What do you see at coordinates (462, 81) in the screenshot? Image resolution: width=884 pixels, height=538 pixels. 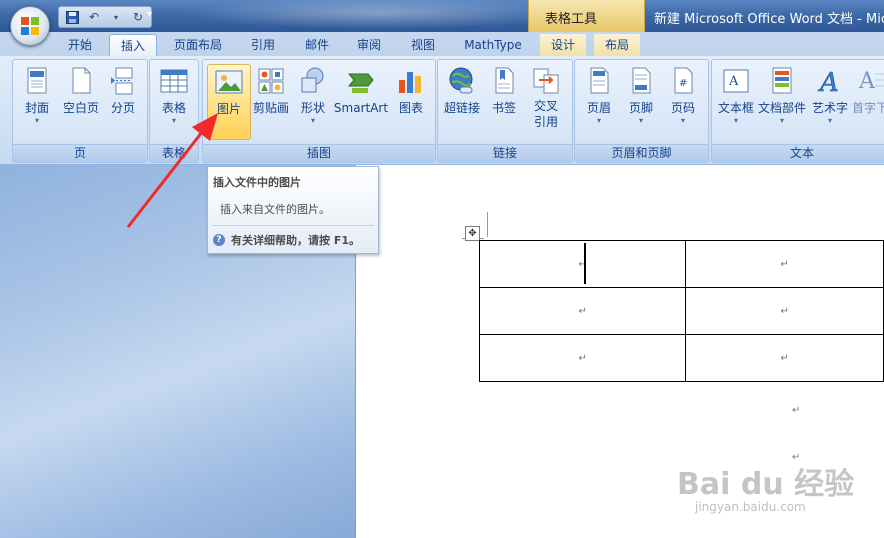 I see `hyperlink-icon` at bounding box center [462, 81].